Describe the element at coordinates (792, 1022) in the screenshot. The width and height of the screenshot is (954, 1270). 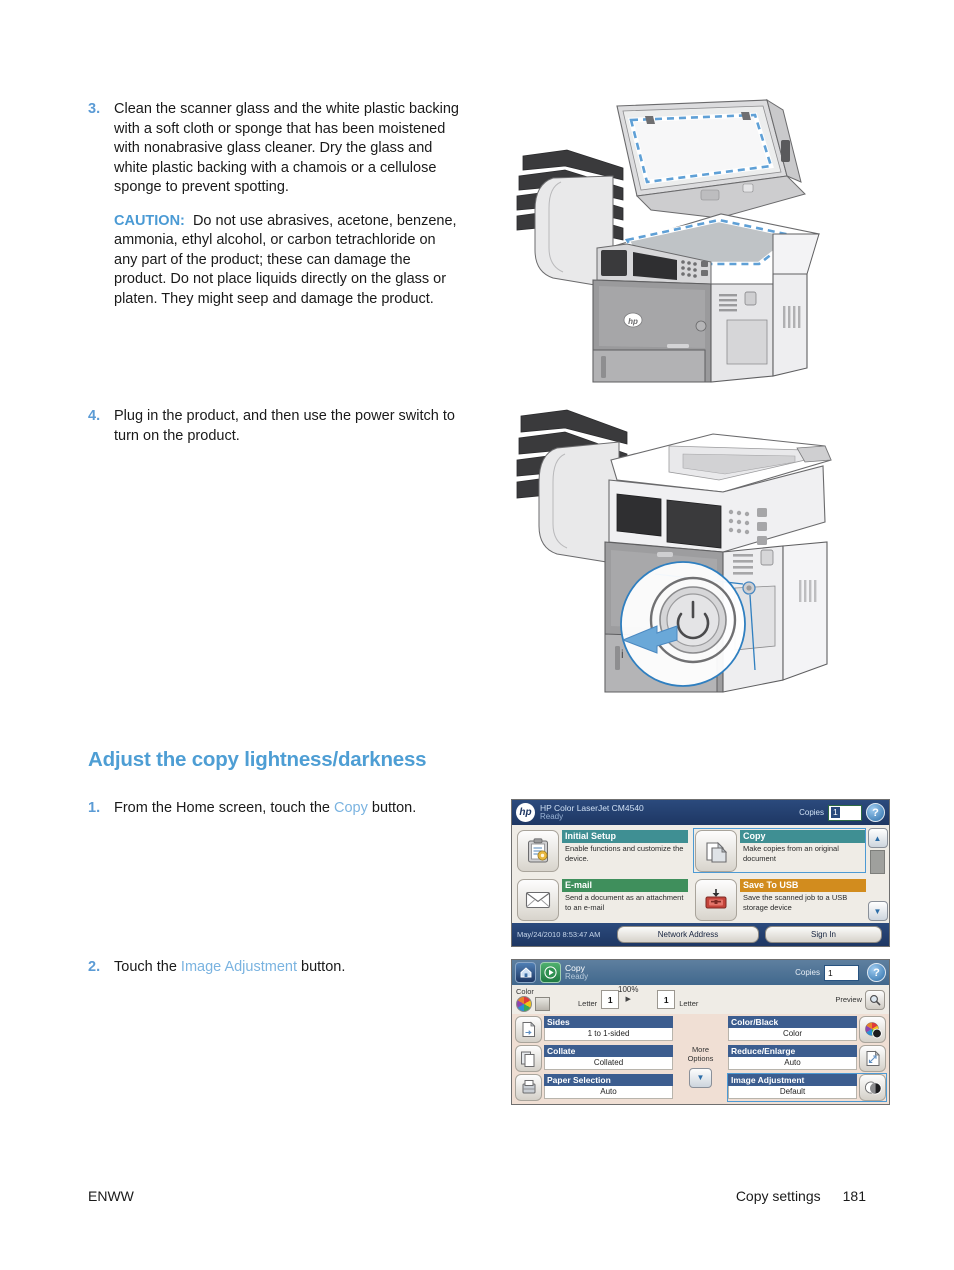
I see `setting-color-black-title: Color/Black` at that location.